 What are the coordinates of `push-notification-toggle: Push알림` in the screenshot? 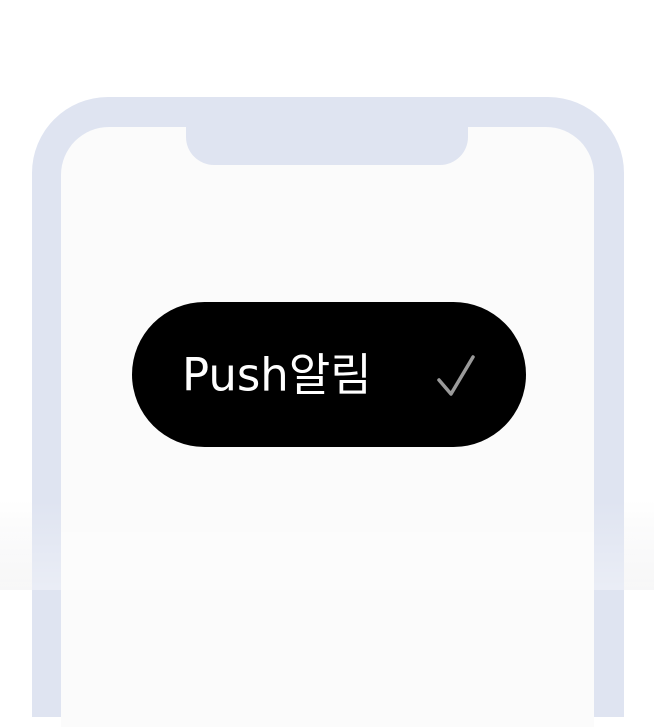 It's located at (329, 374).